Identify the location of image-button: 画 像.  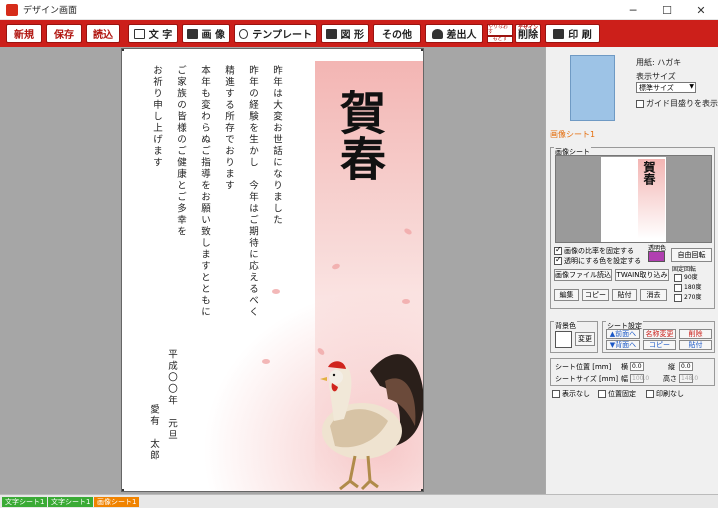
(206, 33).